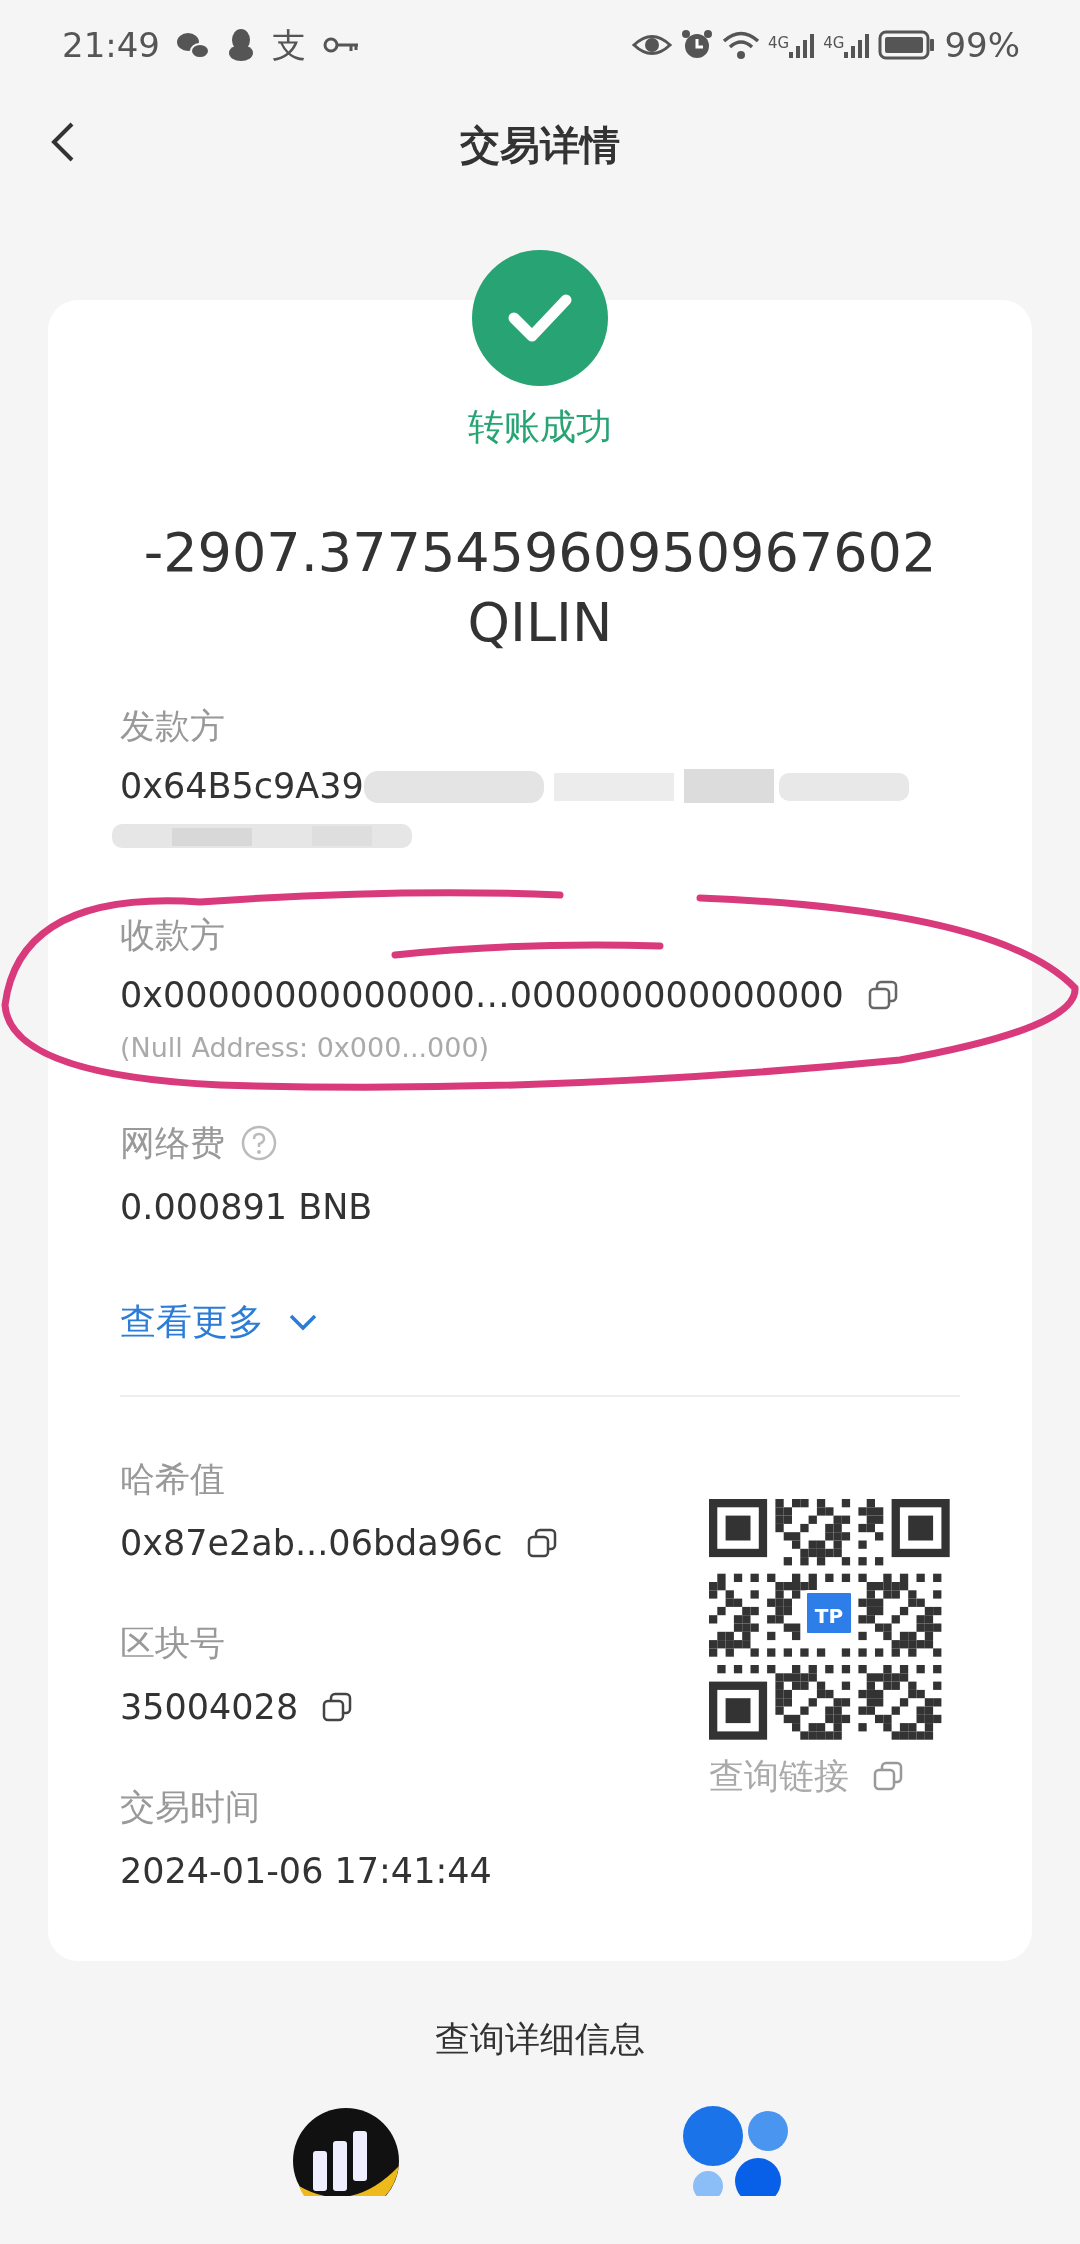  Describe the element at coordinates (289, 45) in the screenshot. I see `app-glyph: 支` at that location.